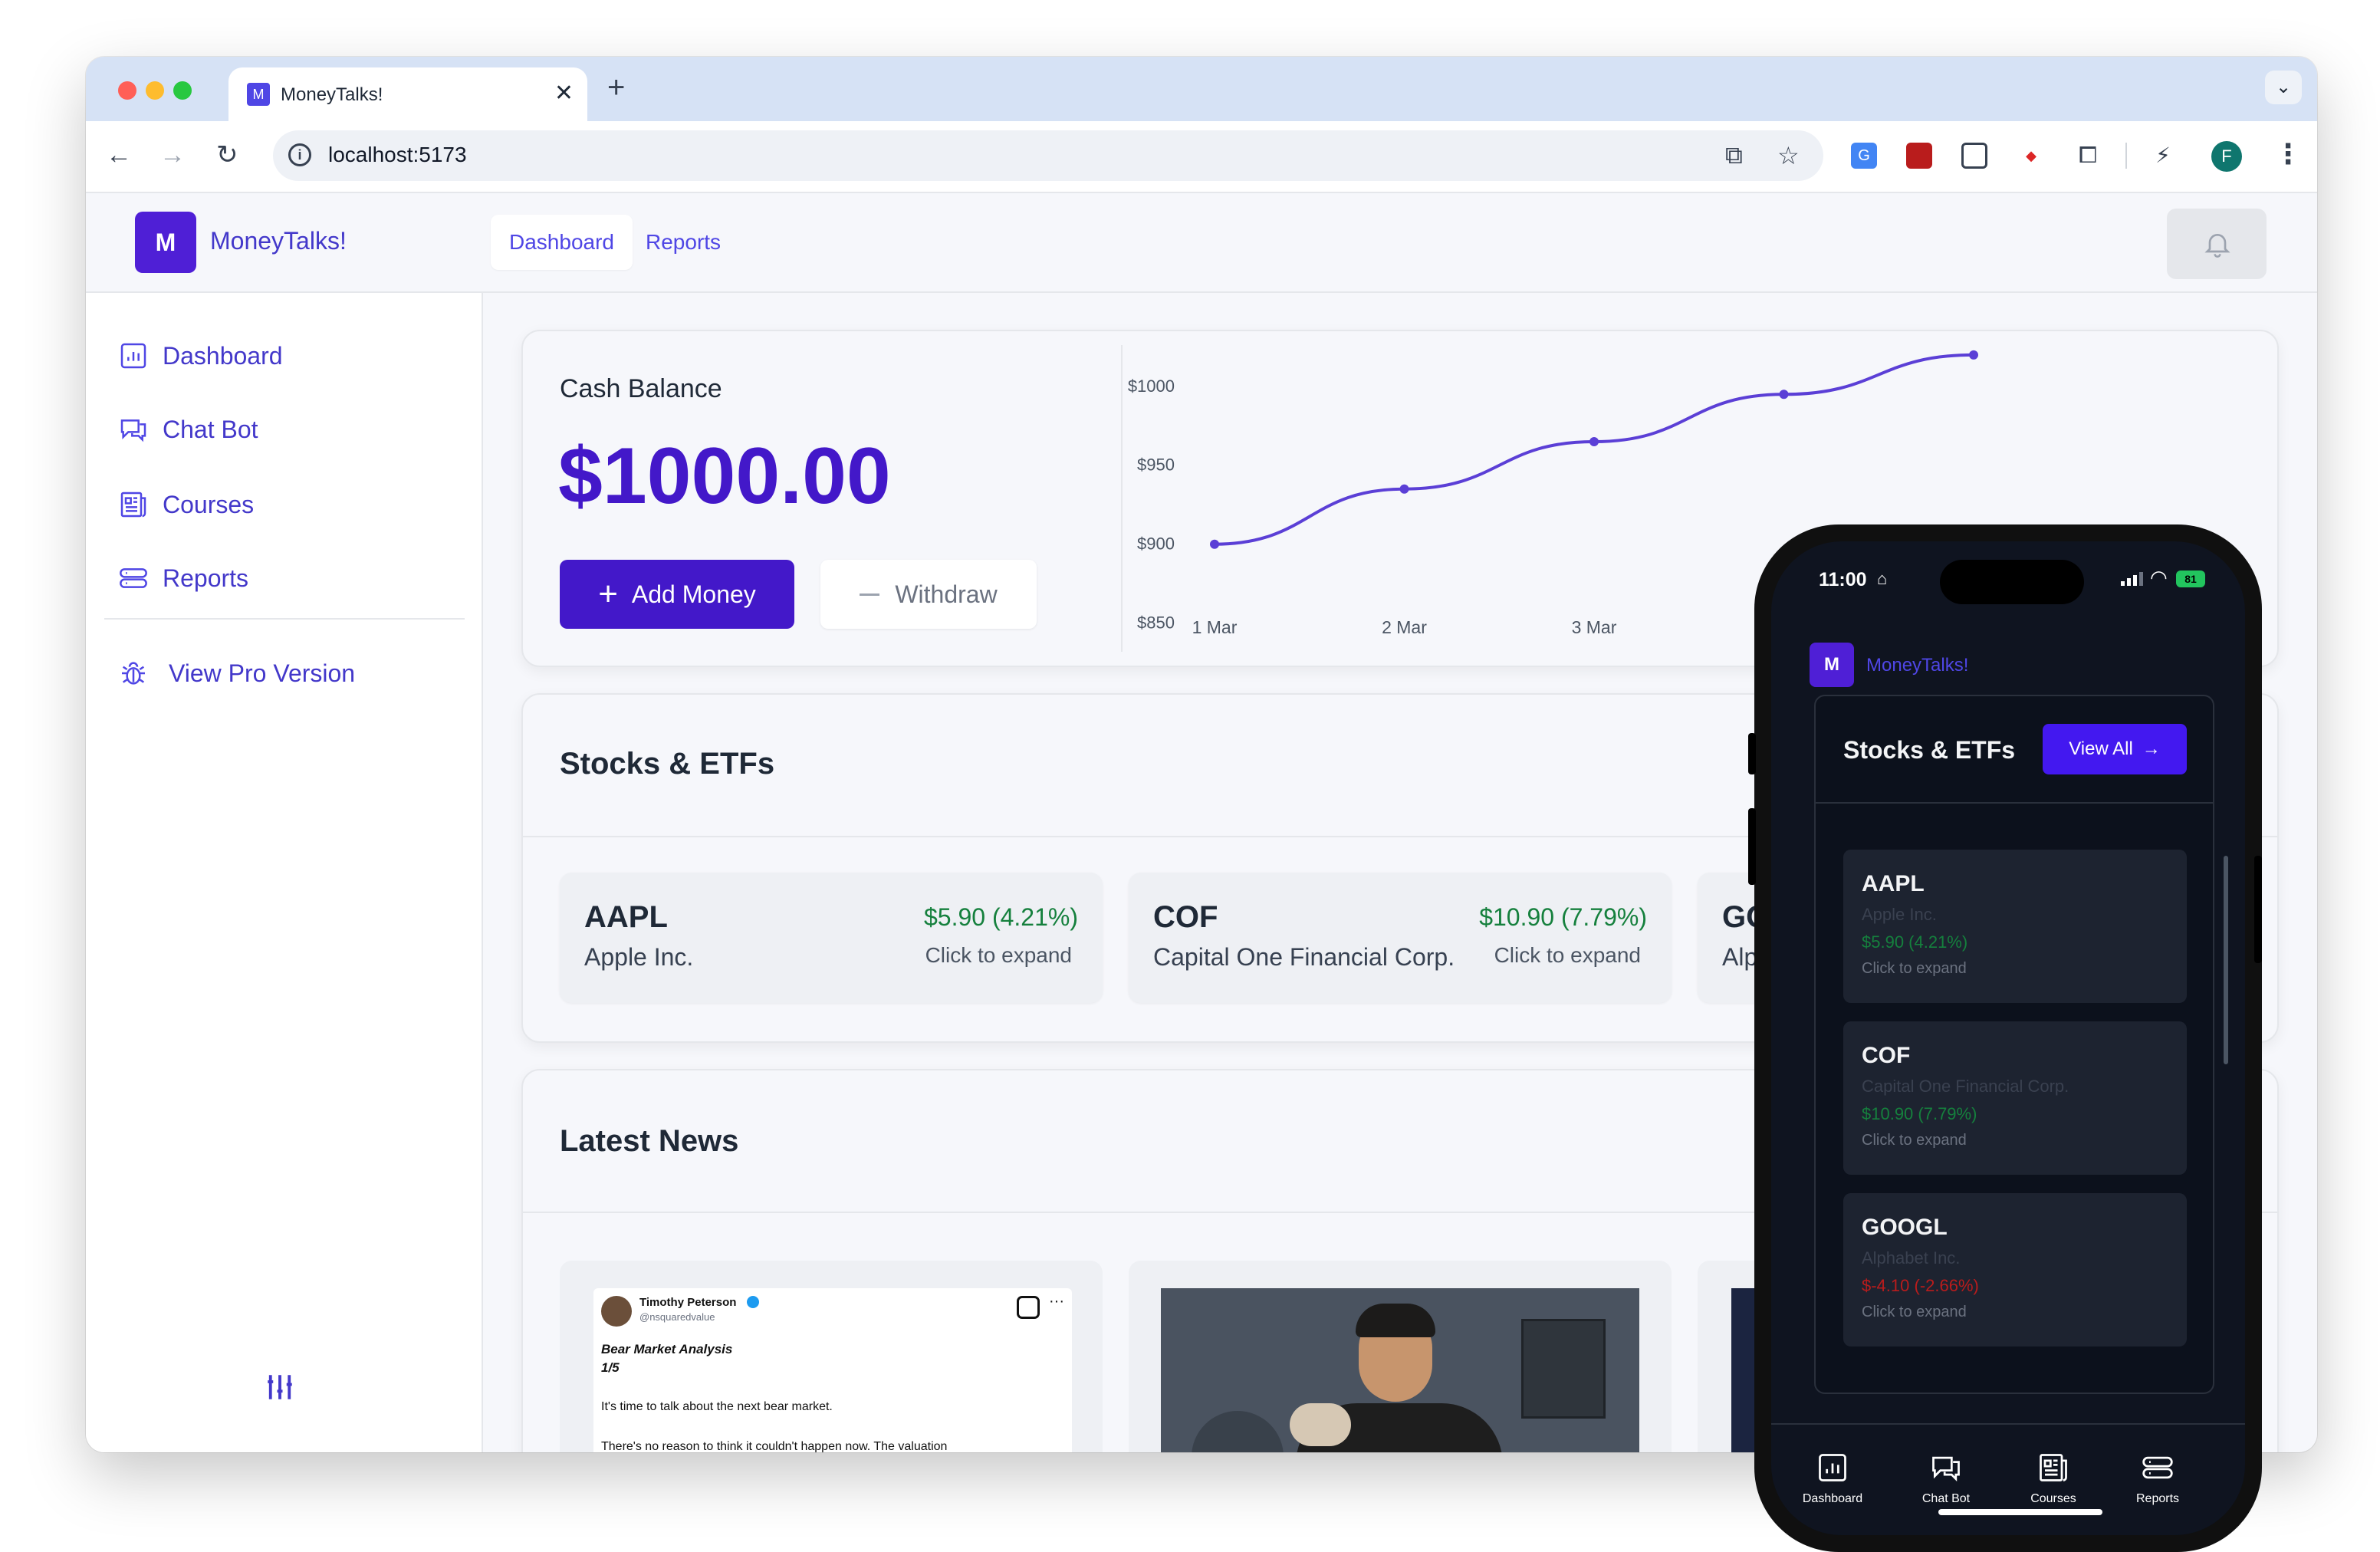  Describe the element at coordinates (1905, 1227) in the screenshot. I see `stock-ticker: GOOGL` at that location.